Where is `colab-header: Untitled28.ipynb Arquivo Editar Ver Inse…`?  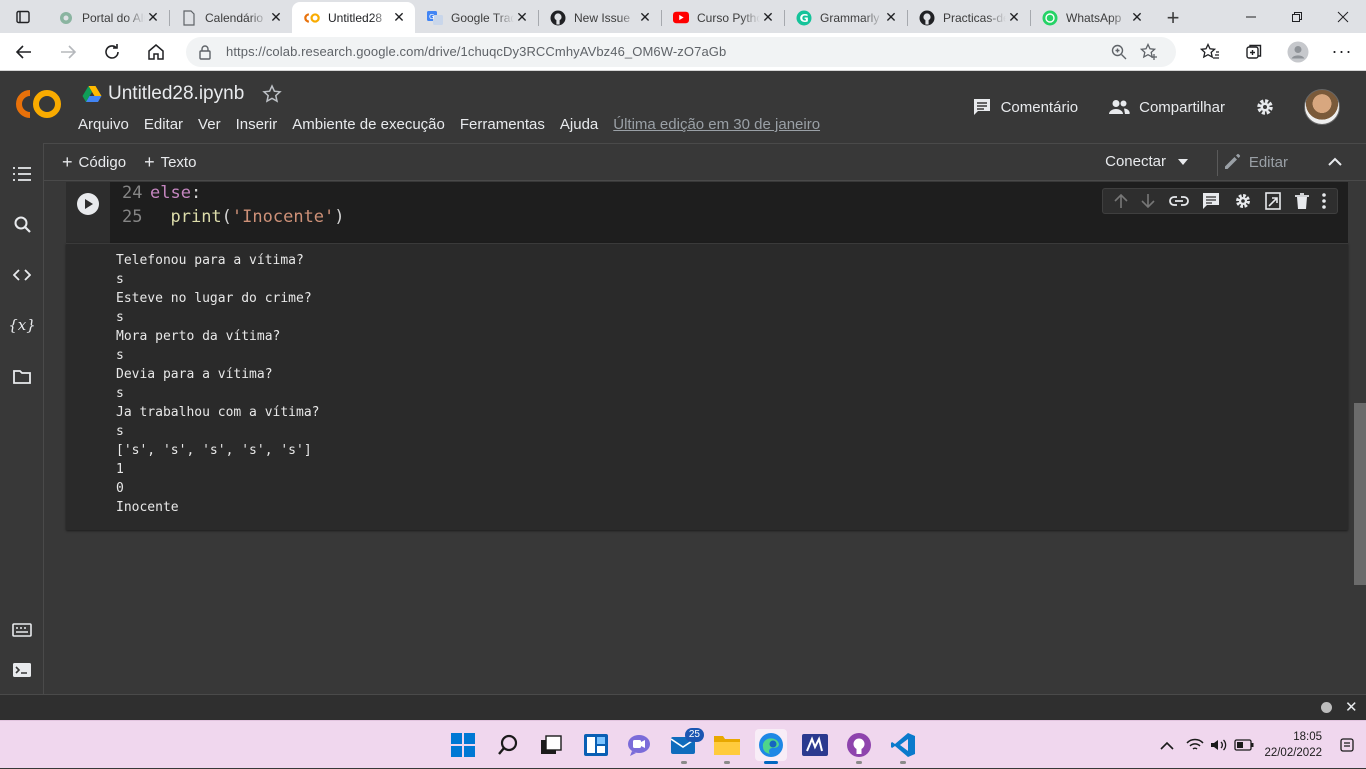 colab-header: Untitled28.ipynb Arquivo Editar Ver Inse… is located at coordinates (683, 107).